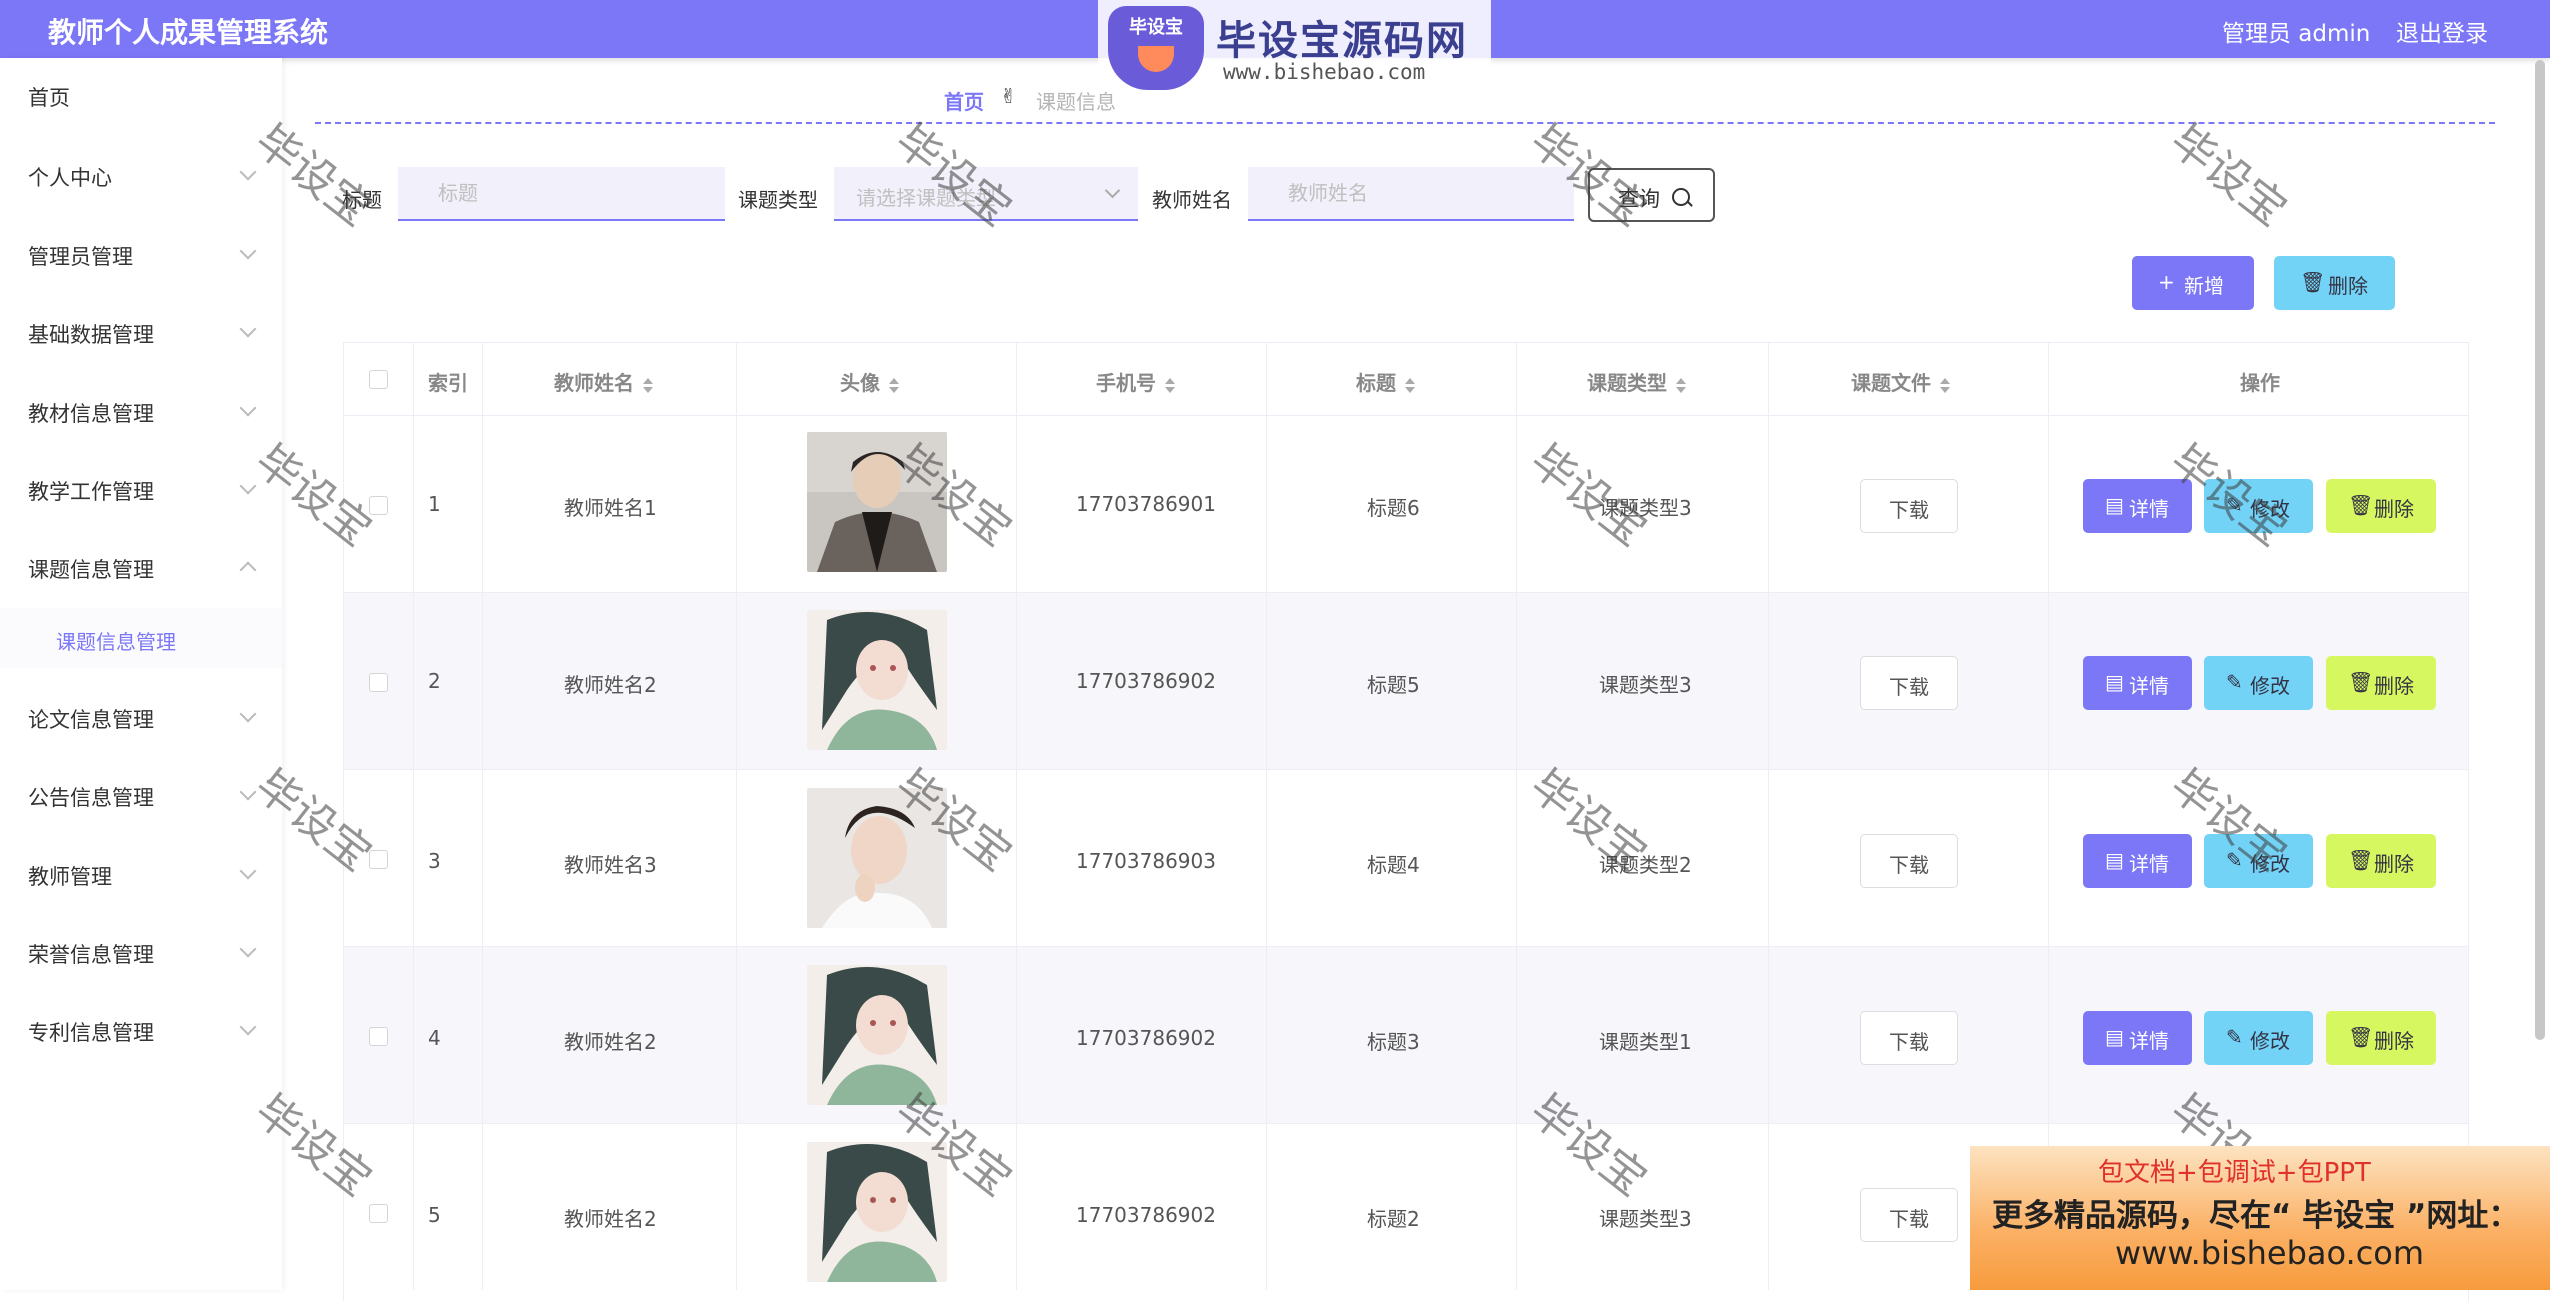  What do you see at coordinates (2204, 286) in the screenshot?
I see `add-button-label: 新增` at bounding box center [2204, 286].